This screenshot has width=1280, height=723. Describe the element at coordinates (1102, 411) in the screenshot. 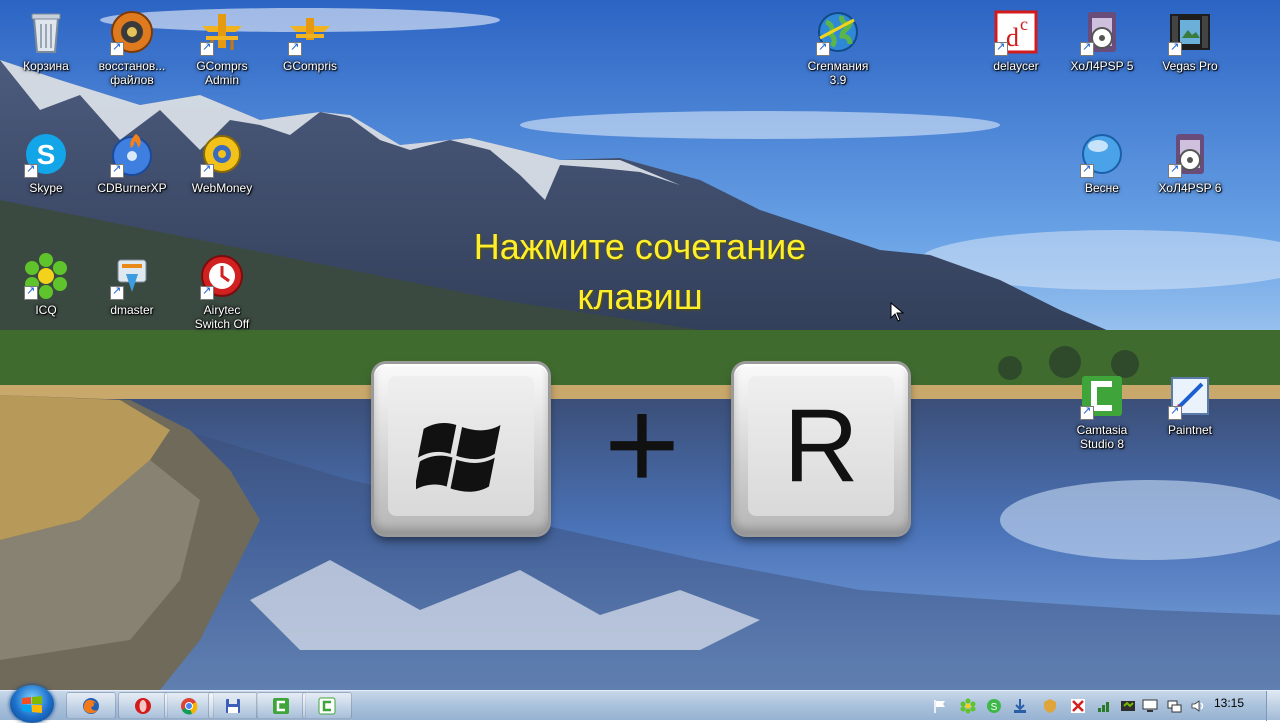

I see `desktop-icon-camtasia: Camtasia Studio 8` at that location.